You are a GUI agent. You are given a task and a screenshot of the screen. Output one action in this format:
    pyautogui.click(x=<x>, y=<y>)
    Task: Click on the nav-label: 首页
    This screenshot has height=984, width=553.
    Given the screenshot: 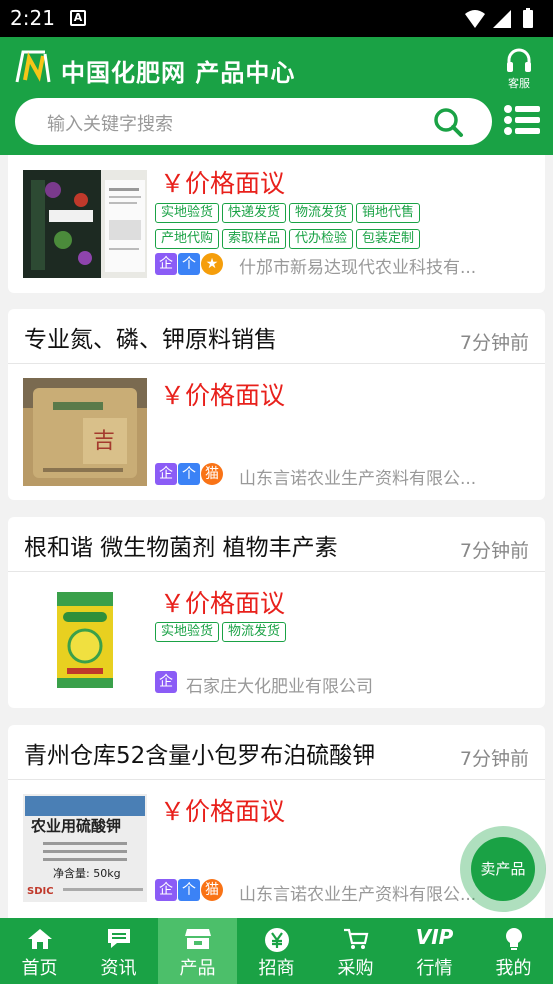 What is the action you would take?
    pyautogui.click(x=39, y=968)
    